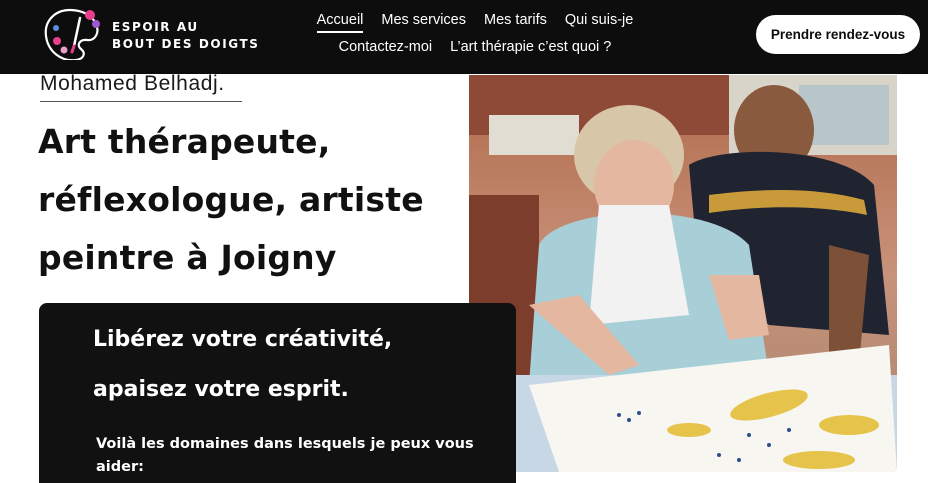 Image resolution: width=928 pixels, height=483 pixels. I want to click on nav-link-qui-suis-je: Qui suis-je, so click(599, 22).